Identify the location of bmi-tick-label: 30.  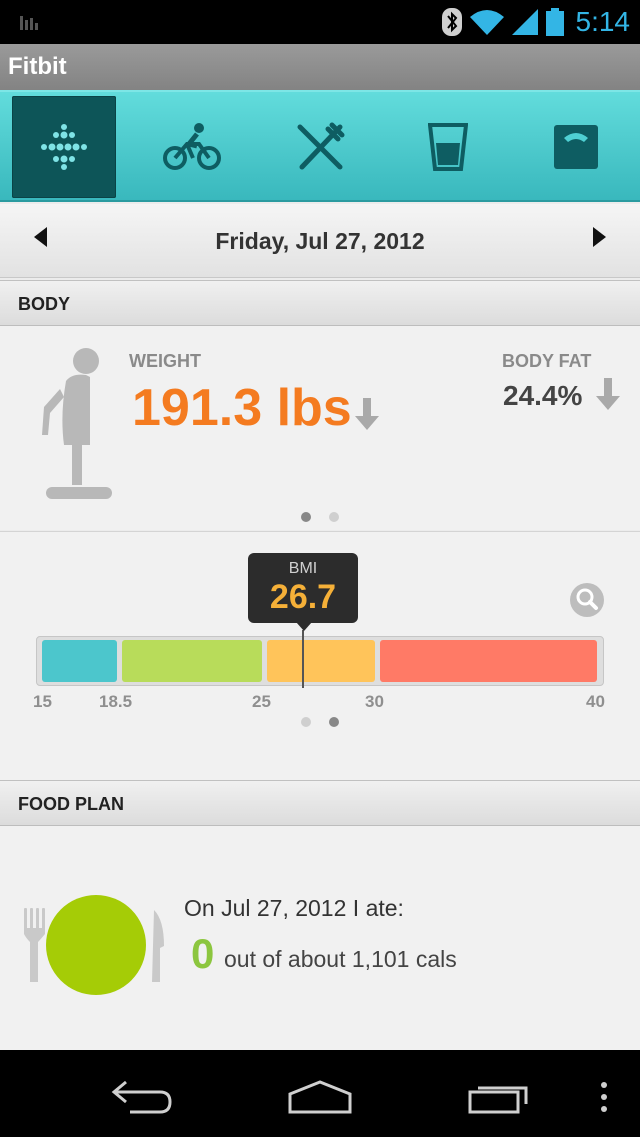
(374, 701).